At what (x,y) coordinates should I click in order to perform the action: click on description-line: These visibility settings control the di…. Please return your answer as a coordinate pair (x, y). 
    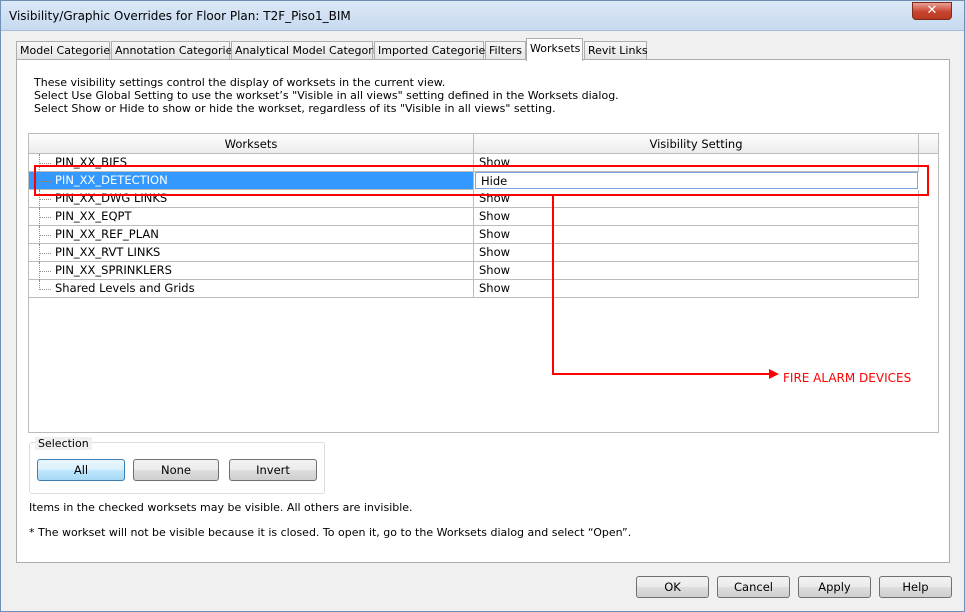
    Looking at the image, I should click on (240, 82).